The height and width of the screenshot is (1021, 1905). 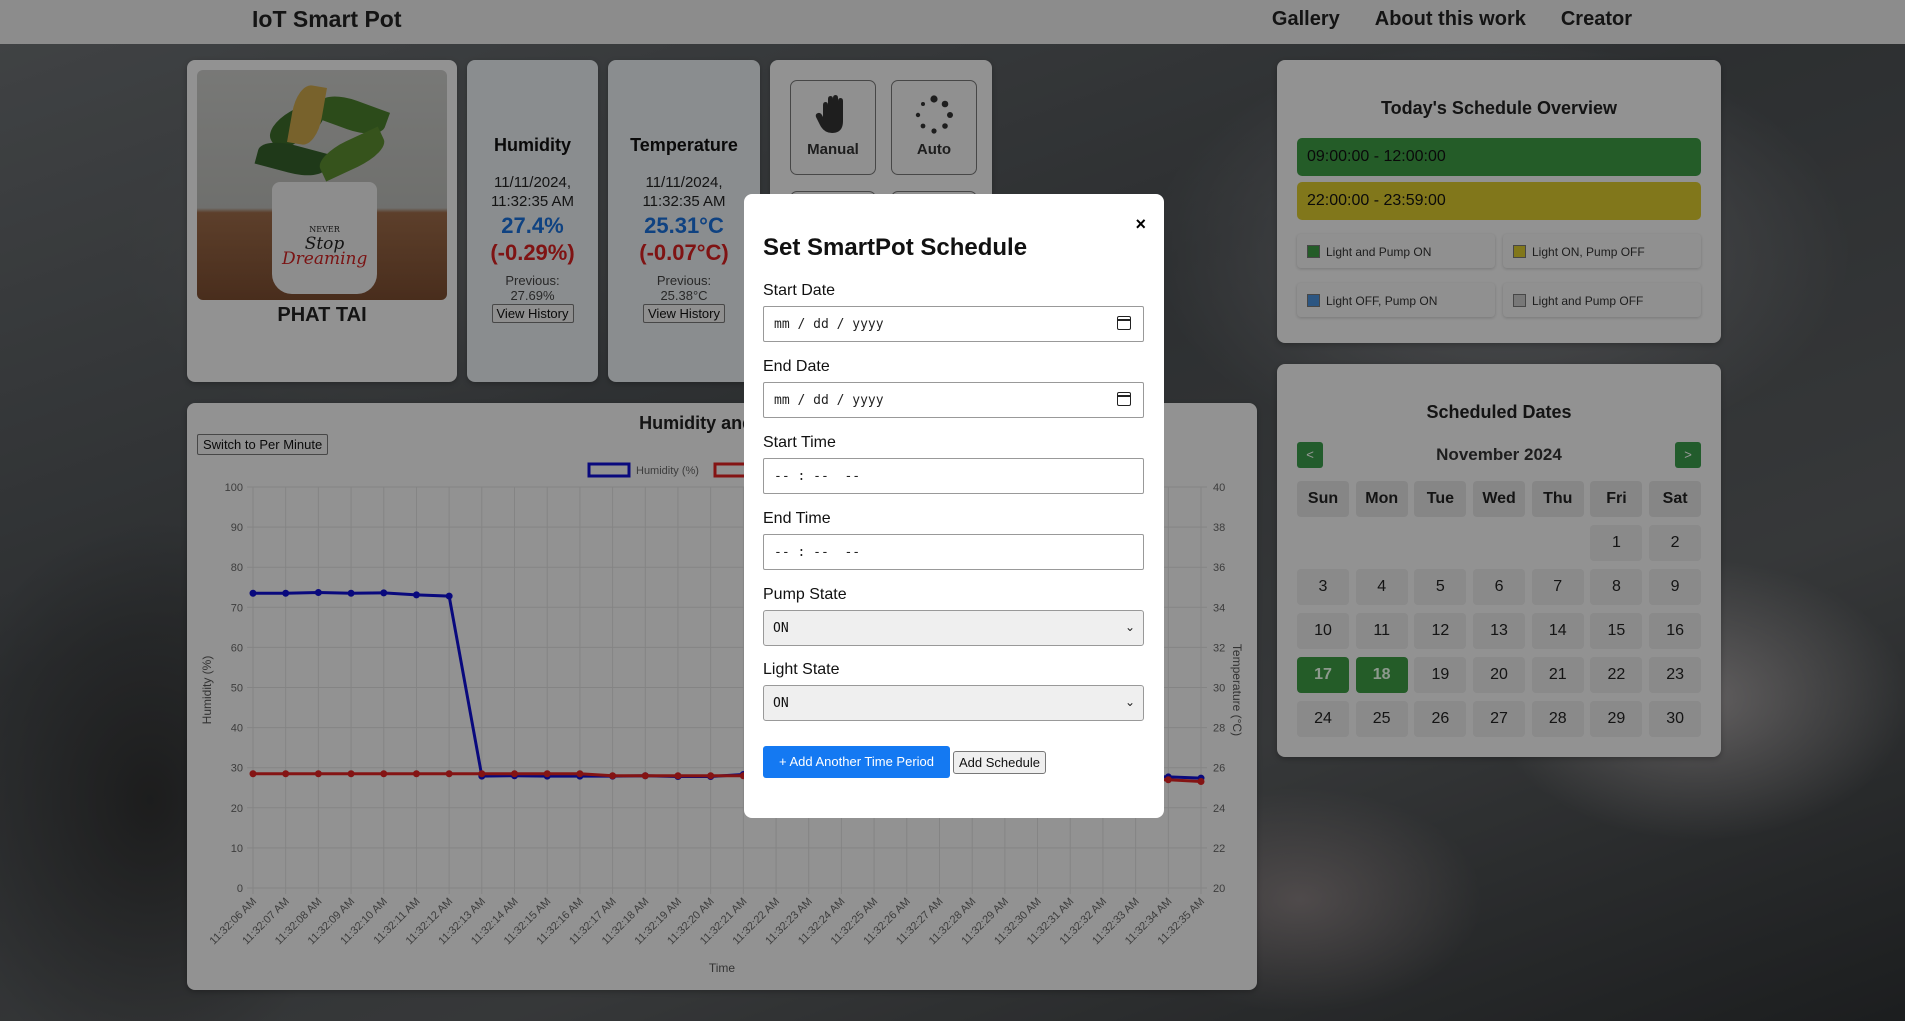 I want to click on modal-title: Set SmartPot Schedule, so click(x=895, y=247).